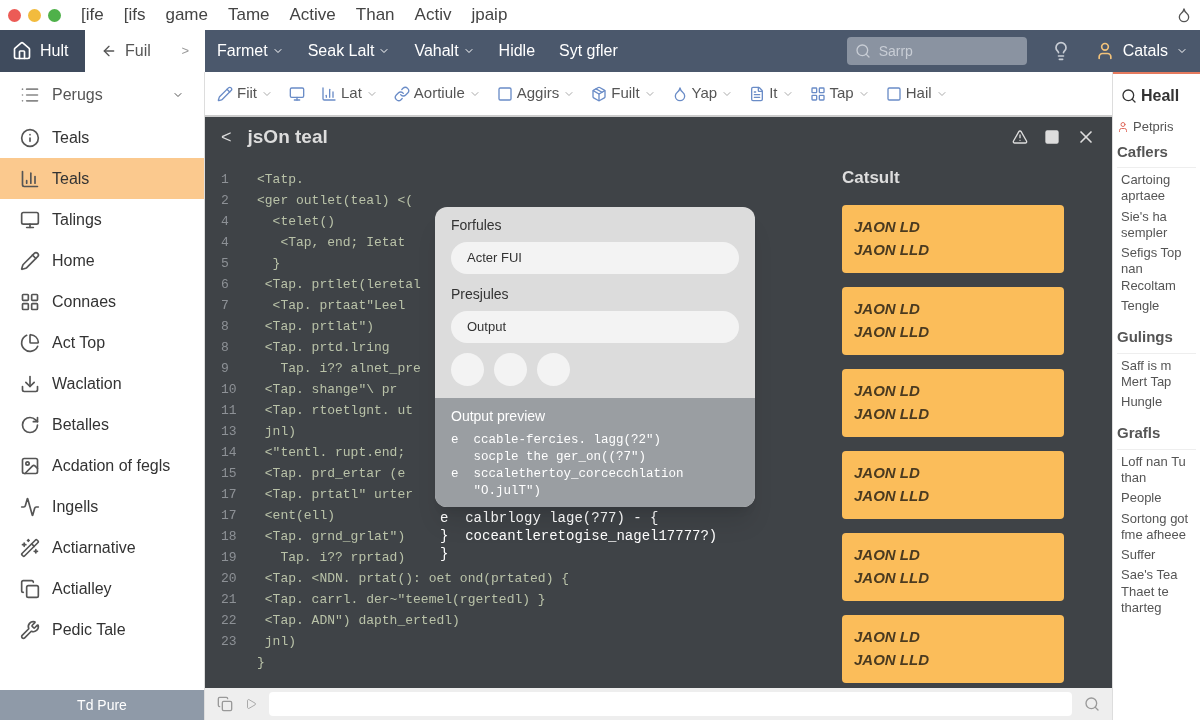  I want to click on search-field: Sarrp, so click(936, 51).